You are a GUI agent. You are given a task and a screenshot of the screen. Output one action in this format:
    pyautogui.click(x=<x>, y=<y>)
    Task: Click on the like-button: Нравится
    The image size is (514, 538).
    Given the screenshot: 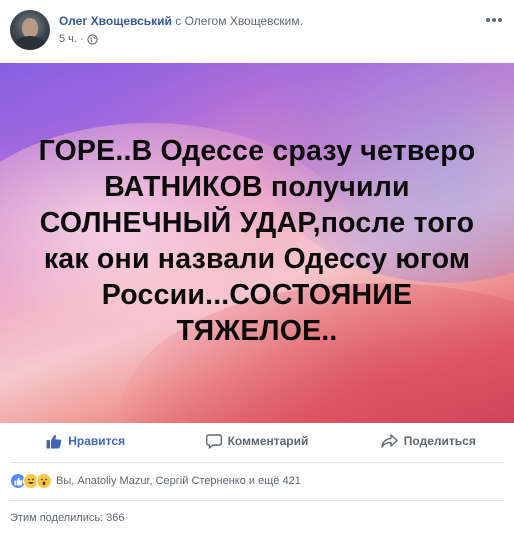 What is the action you would take?
    pyautogui.click(x=85, y=441)
    